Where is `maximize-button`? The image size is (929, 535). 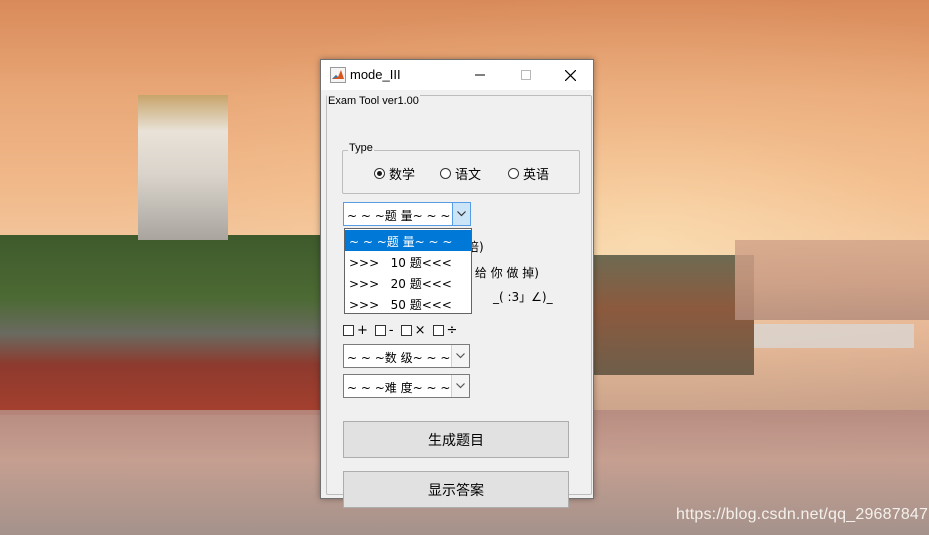 maximize-button is located at coordinates (526, 75).